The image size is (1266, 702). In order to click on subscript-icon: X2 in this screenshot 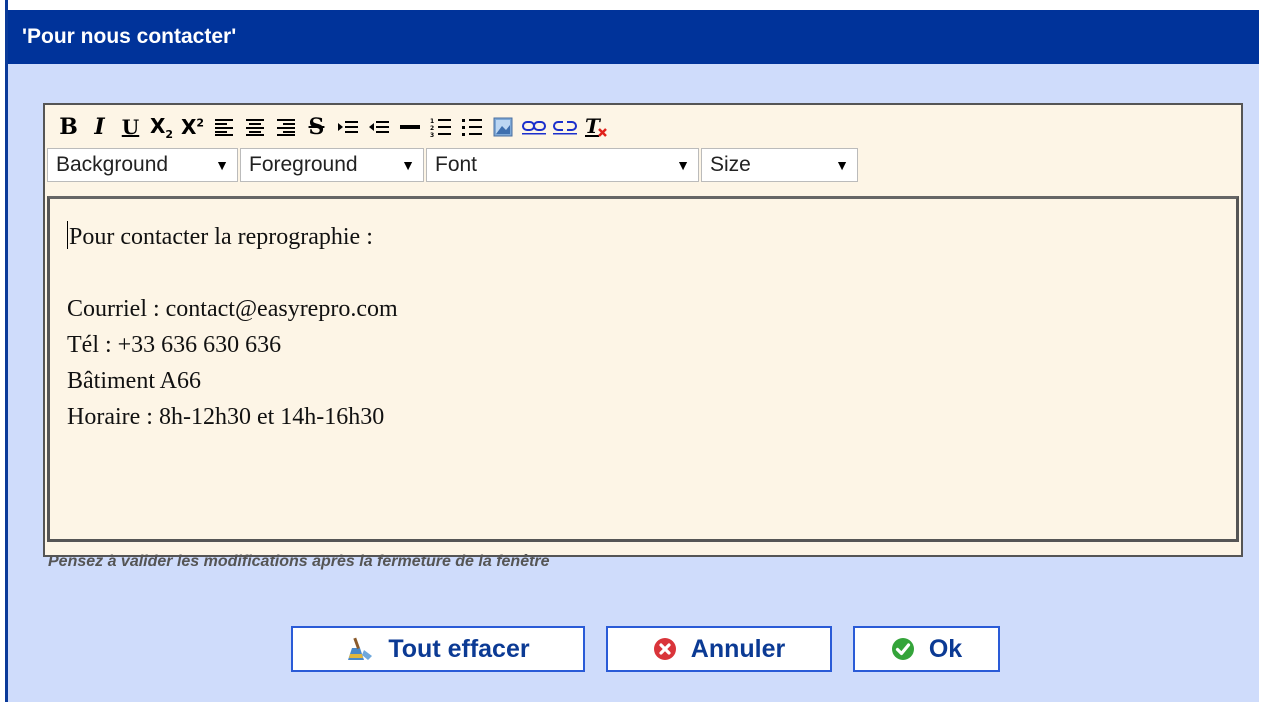, I will do `click(161, 127)`.